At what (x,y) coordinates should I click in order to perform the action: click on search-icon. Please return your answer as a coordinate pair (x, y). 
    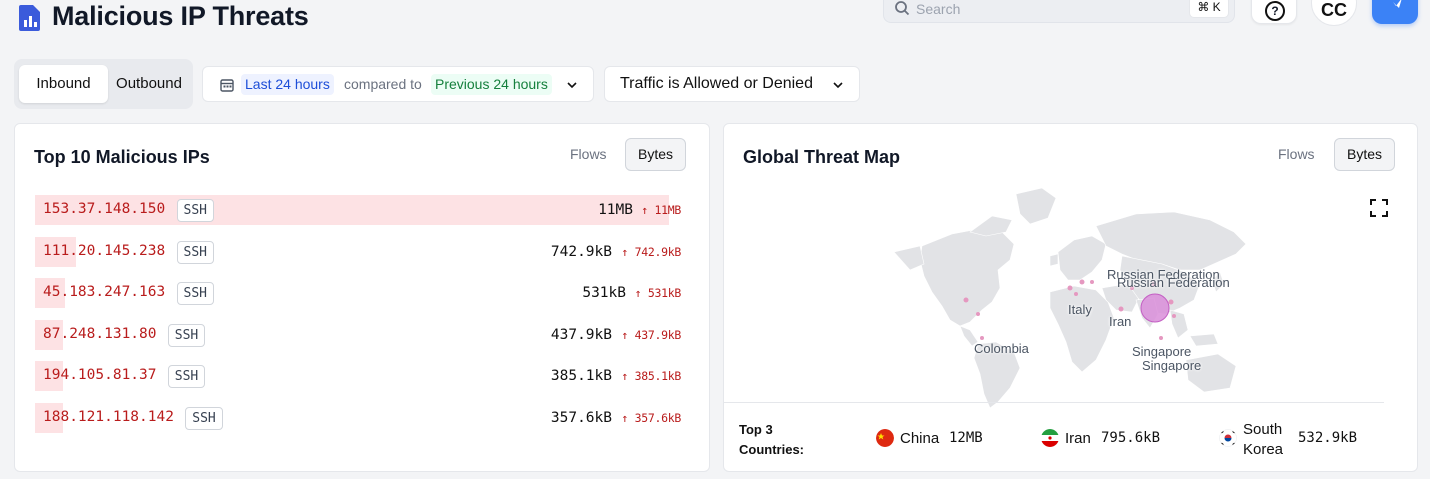
    Looking at the image, I should click on (902, 8).